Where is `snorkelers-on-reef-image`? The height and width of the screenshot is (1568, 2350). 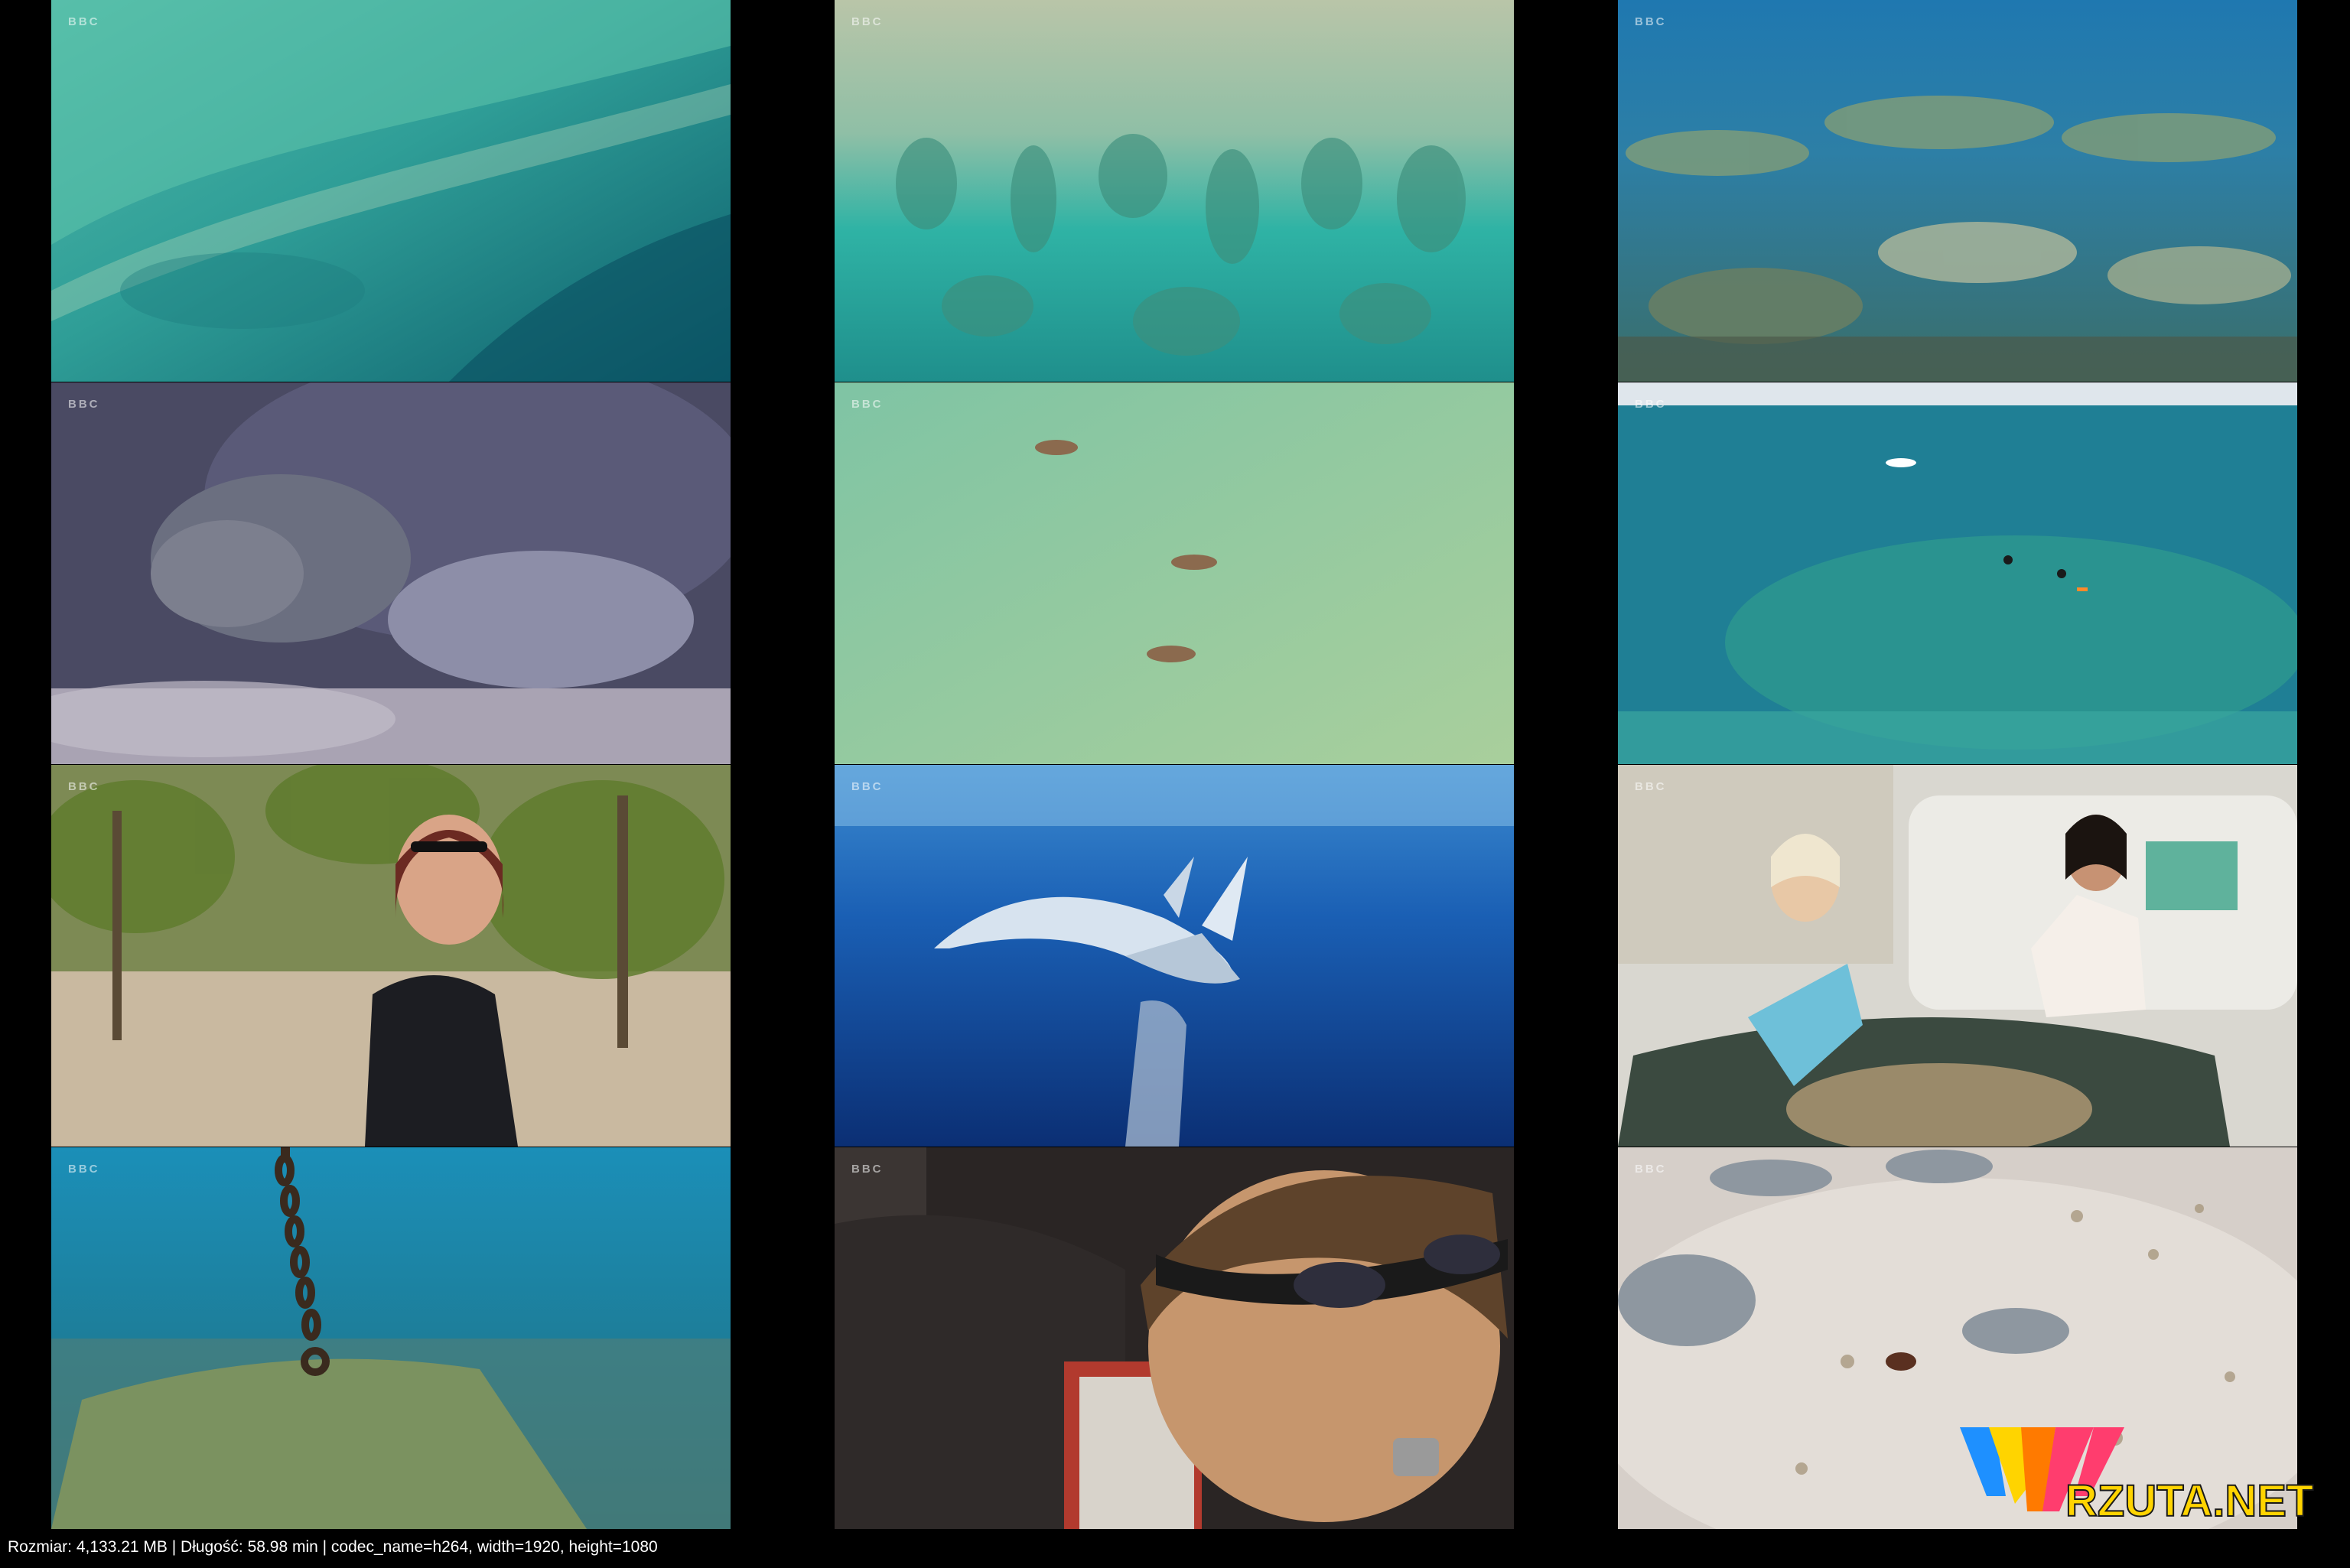 snorkelers-on-reef-image is located at coordinates (1957, 573).